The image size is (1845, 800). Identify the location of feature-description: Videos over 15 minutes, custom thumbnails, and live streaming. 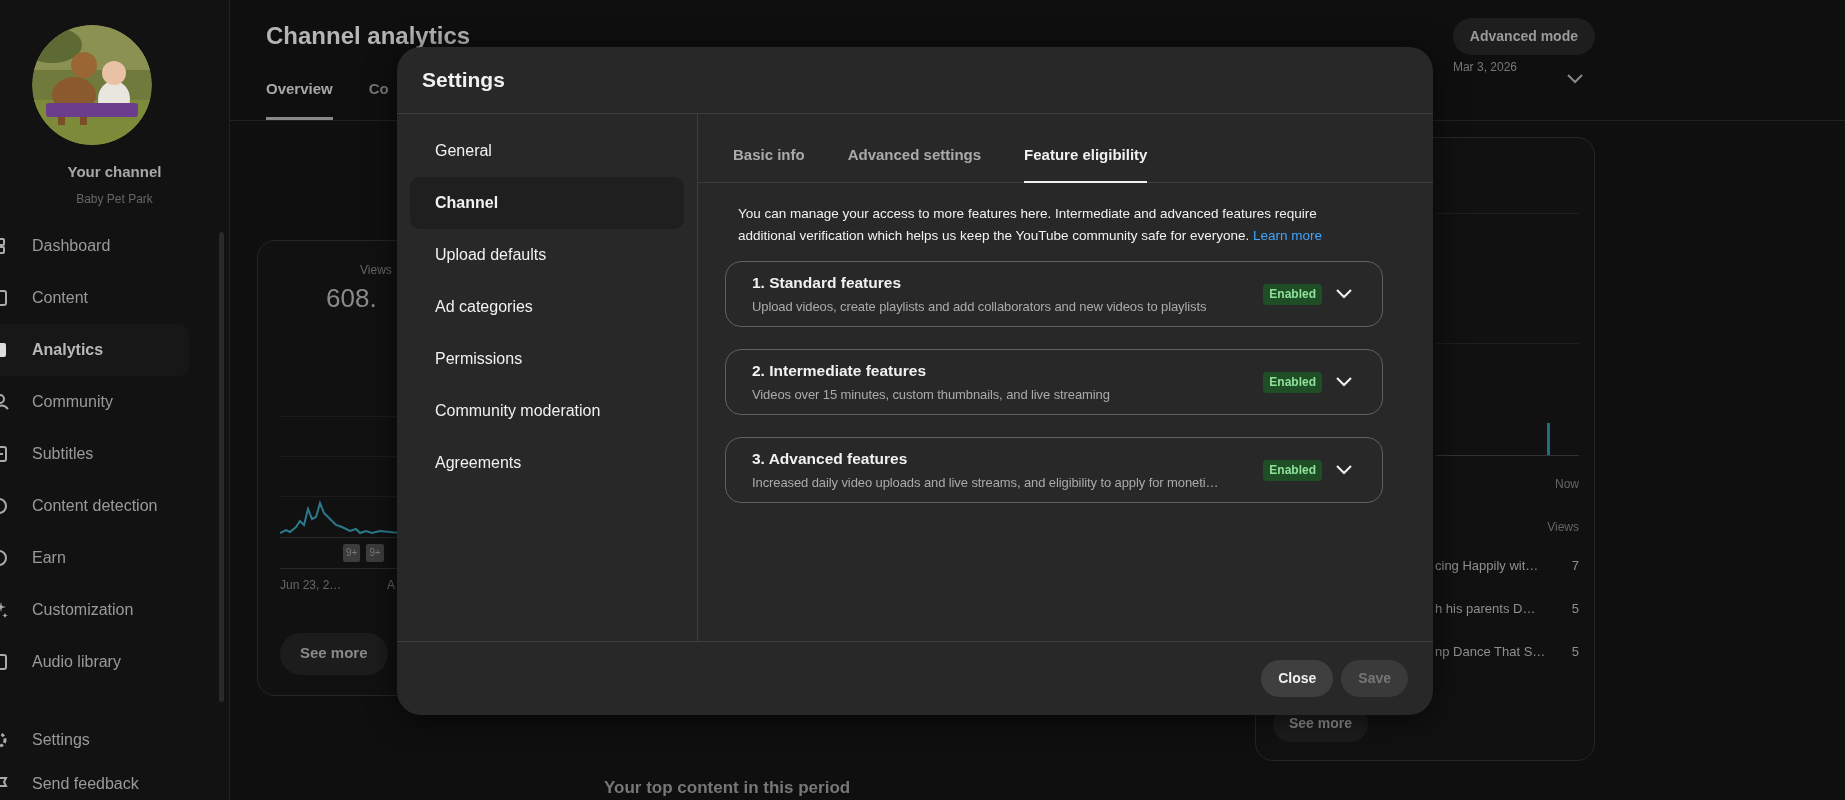
(931, 395).